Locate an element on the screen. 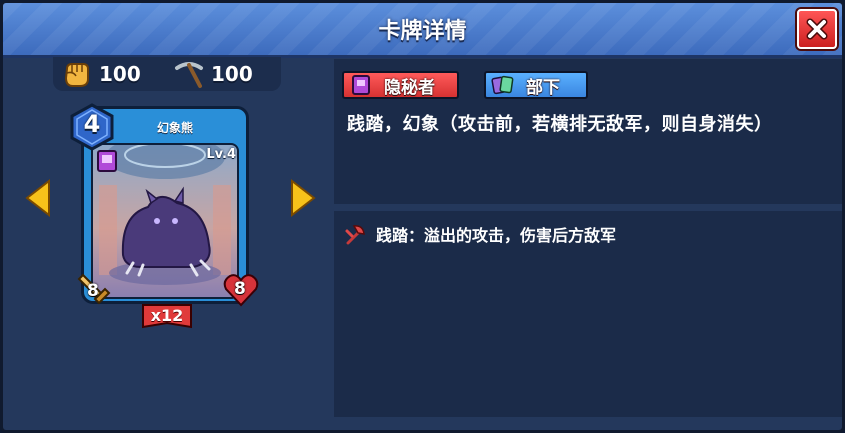 Image resolution: width=845 pixels, height=433 pixels. tag-minion: 部下 is located at coordinates (536, 85).